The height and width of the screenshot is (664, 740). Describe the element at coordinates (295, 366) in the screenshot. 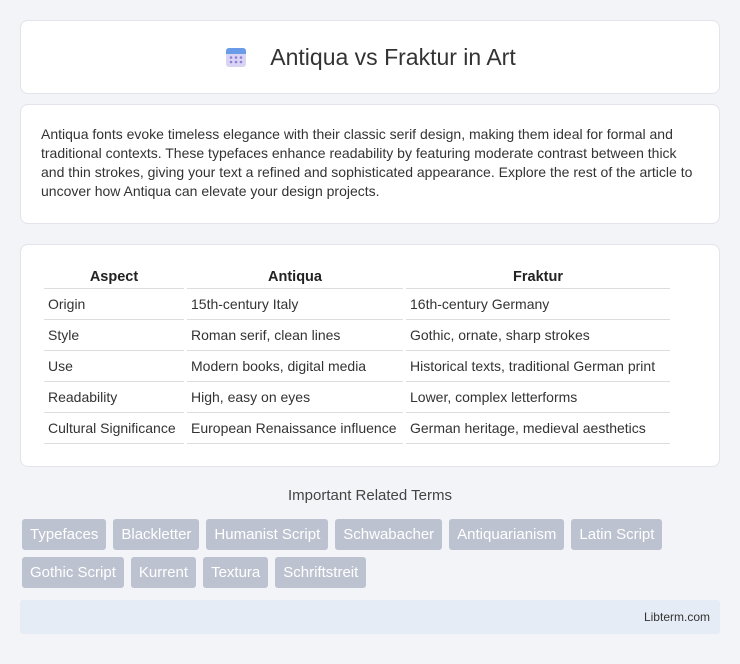

I see `table-cell: Modern books, digital media` at that location.